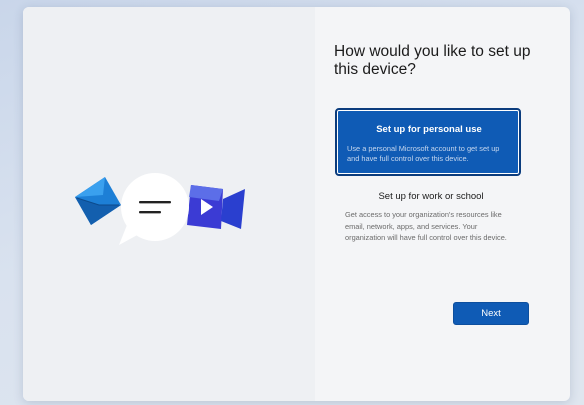 This screenshot has height=405, width=584. Describe the element at coordinates (491, 313) in the screenshot. I see `next-button: Next` at that location.